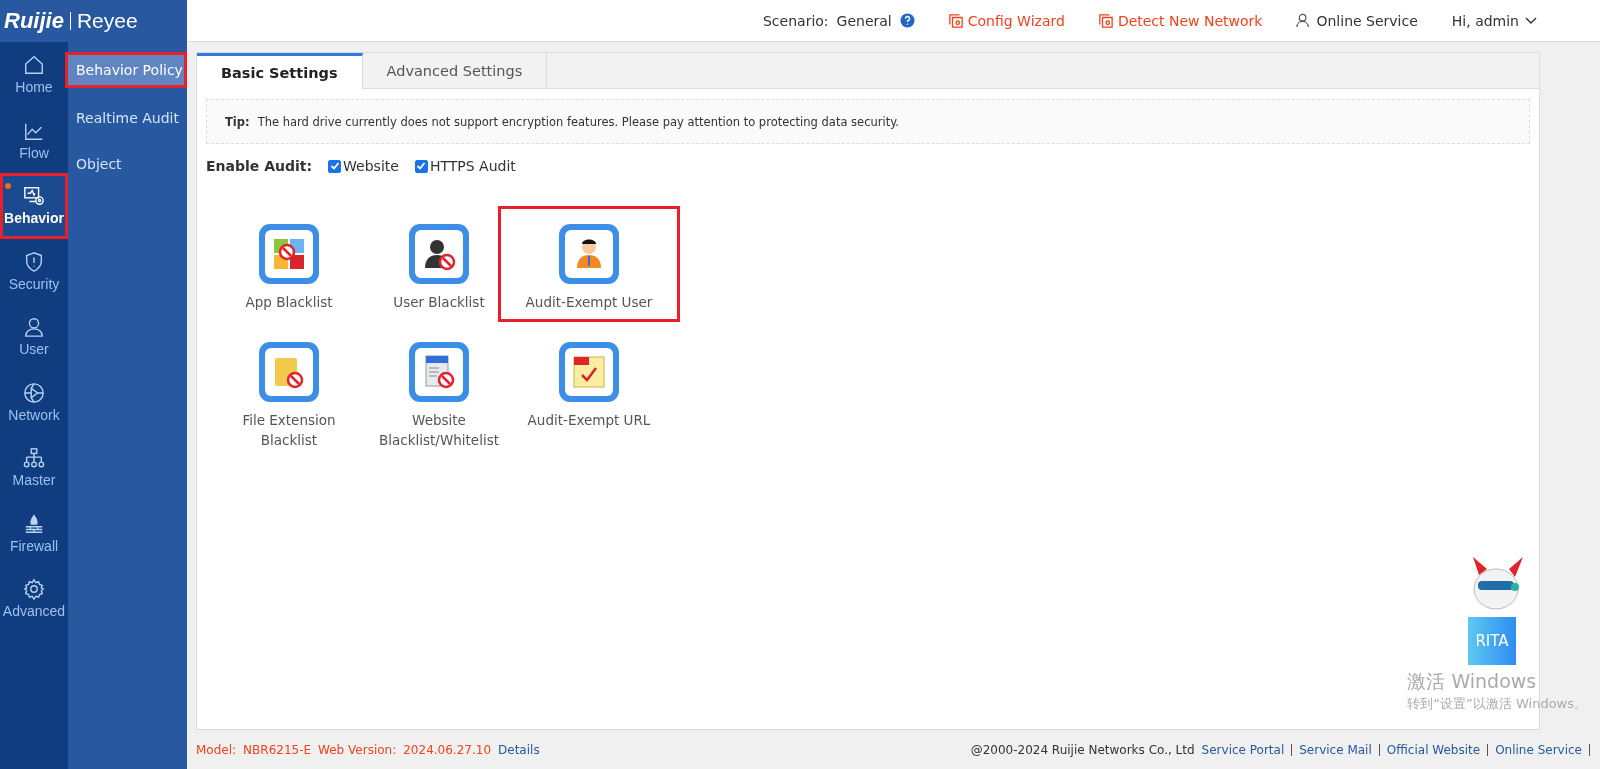  Describe the element at coordinates (447, 749) in the screenshot. I see `version-value: 2024.06.27.10` at that location.